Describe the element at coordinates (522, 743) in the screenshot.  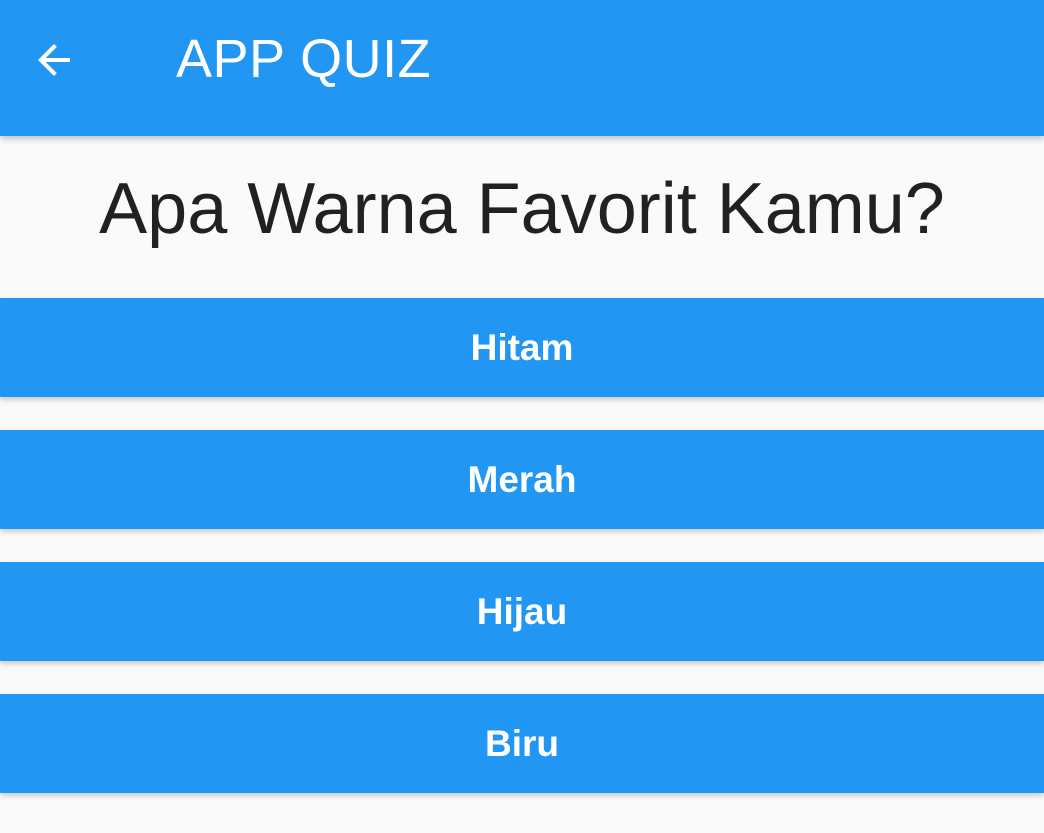
I see `answer-button-biru: Biru` at that location.